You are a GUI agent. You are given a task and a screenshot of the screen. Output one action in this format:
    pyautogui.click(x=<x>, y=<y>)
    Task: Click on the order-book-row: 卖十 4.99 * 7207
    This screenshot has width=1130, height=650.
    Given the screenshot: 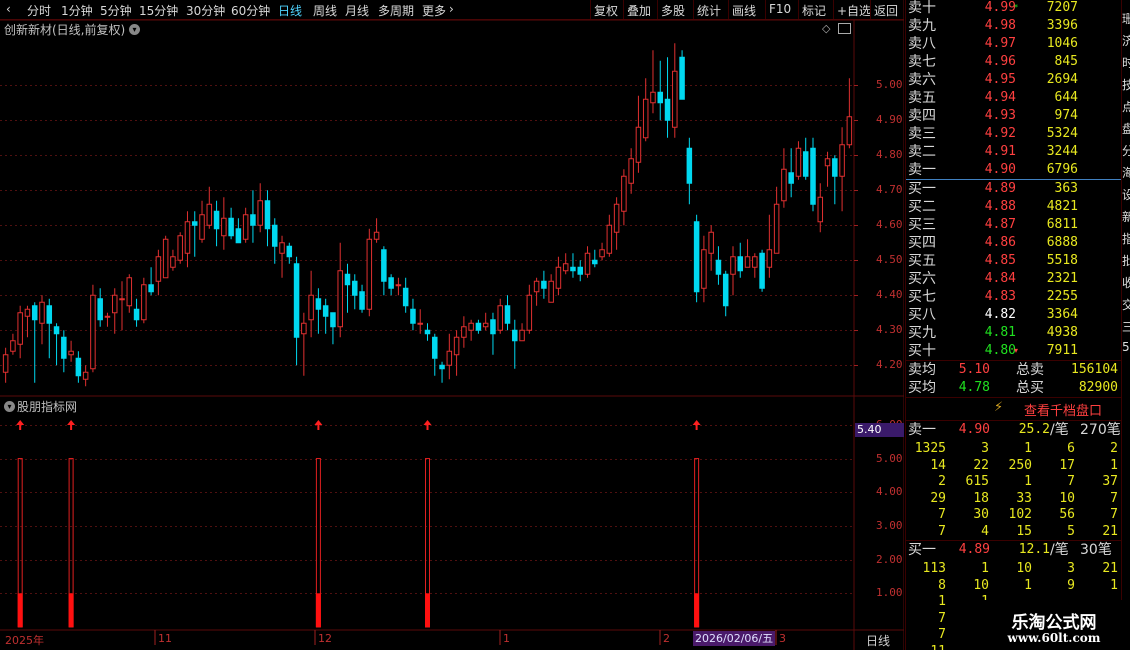 What is the action you would take?
    pyautogui.click(x=1014, y=8)
    